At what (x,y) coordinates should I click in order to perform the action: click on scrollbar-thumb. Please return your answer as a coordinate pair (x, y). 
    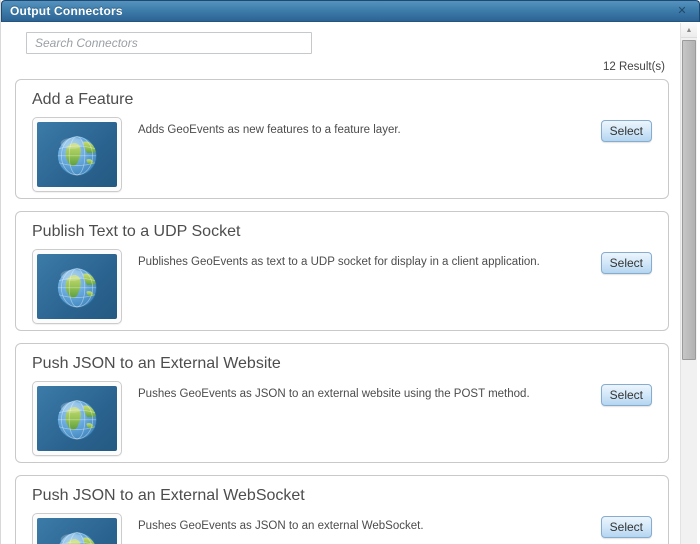
    Looking at the image, I should click on (689, 200).